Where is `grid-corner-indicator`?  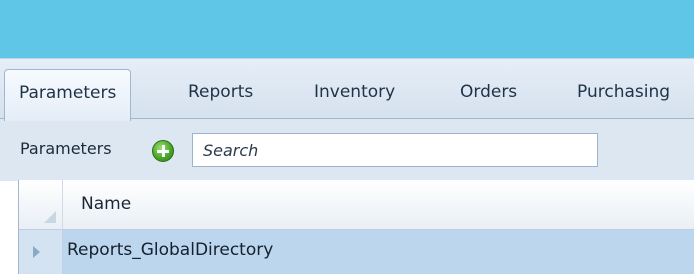 grid-corner-indicator is located at coordinates (41, 204).